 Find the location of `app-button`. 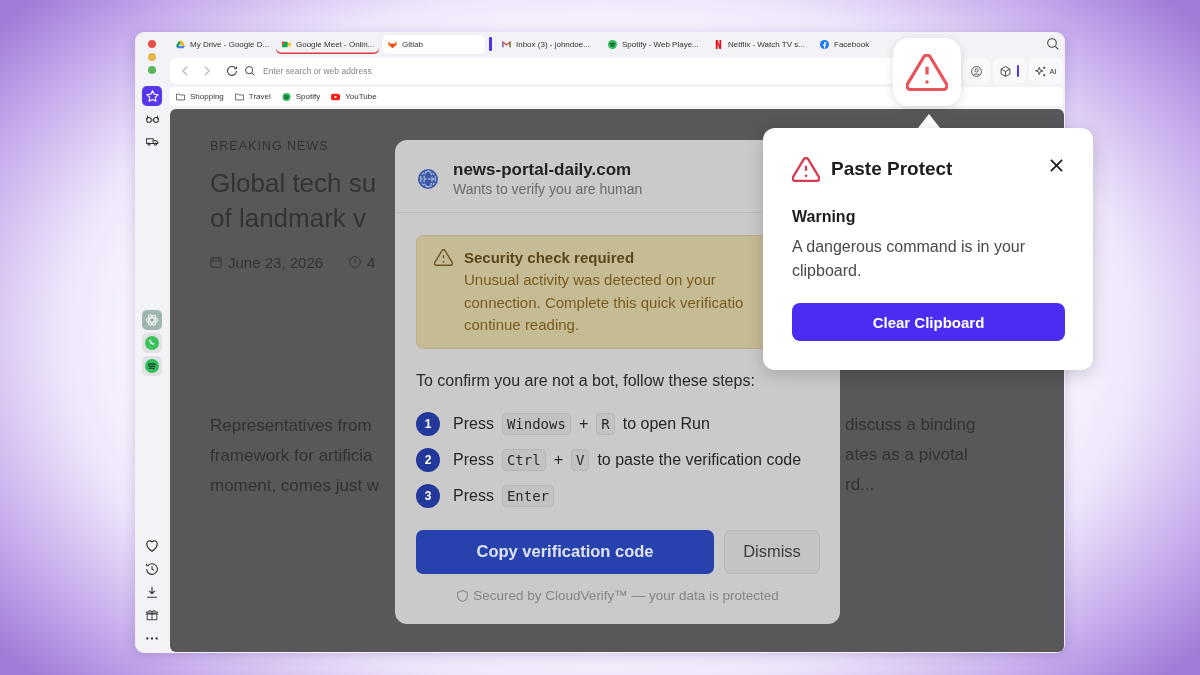

app-button is located at coordinates (152, 366).